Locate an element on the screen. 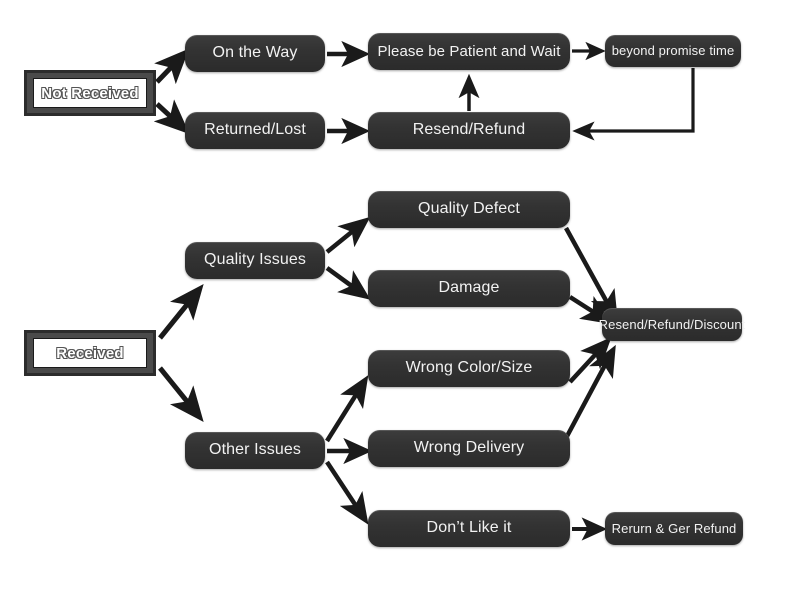 This screenshot has width=800, height=600. node-dont-like-it: Don’t Like it is located at coordinates (469, 528).